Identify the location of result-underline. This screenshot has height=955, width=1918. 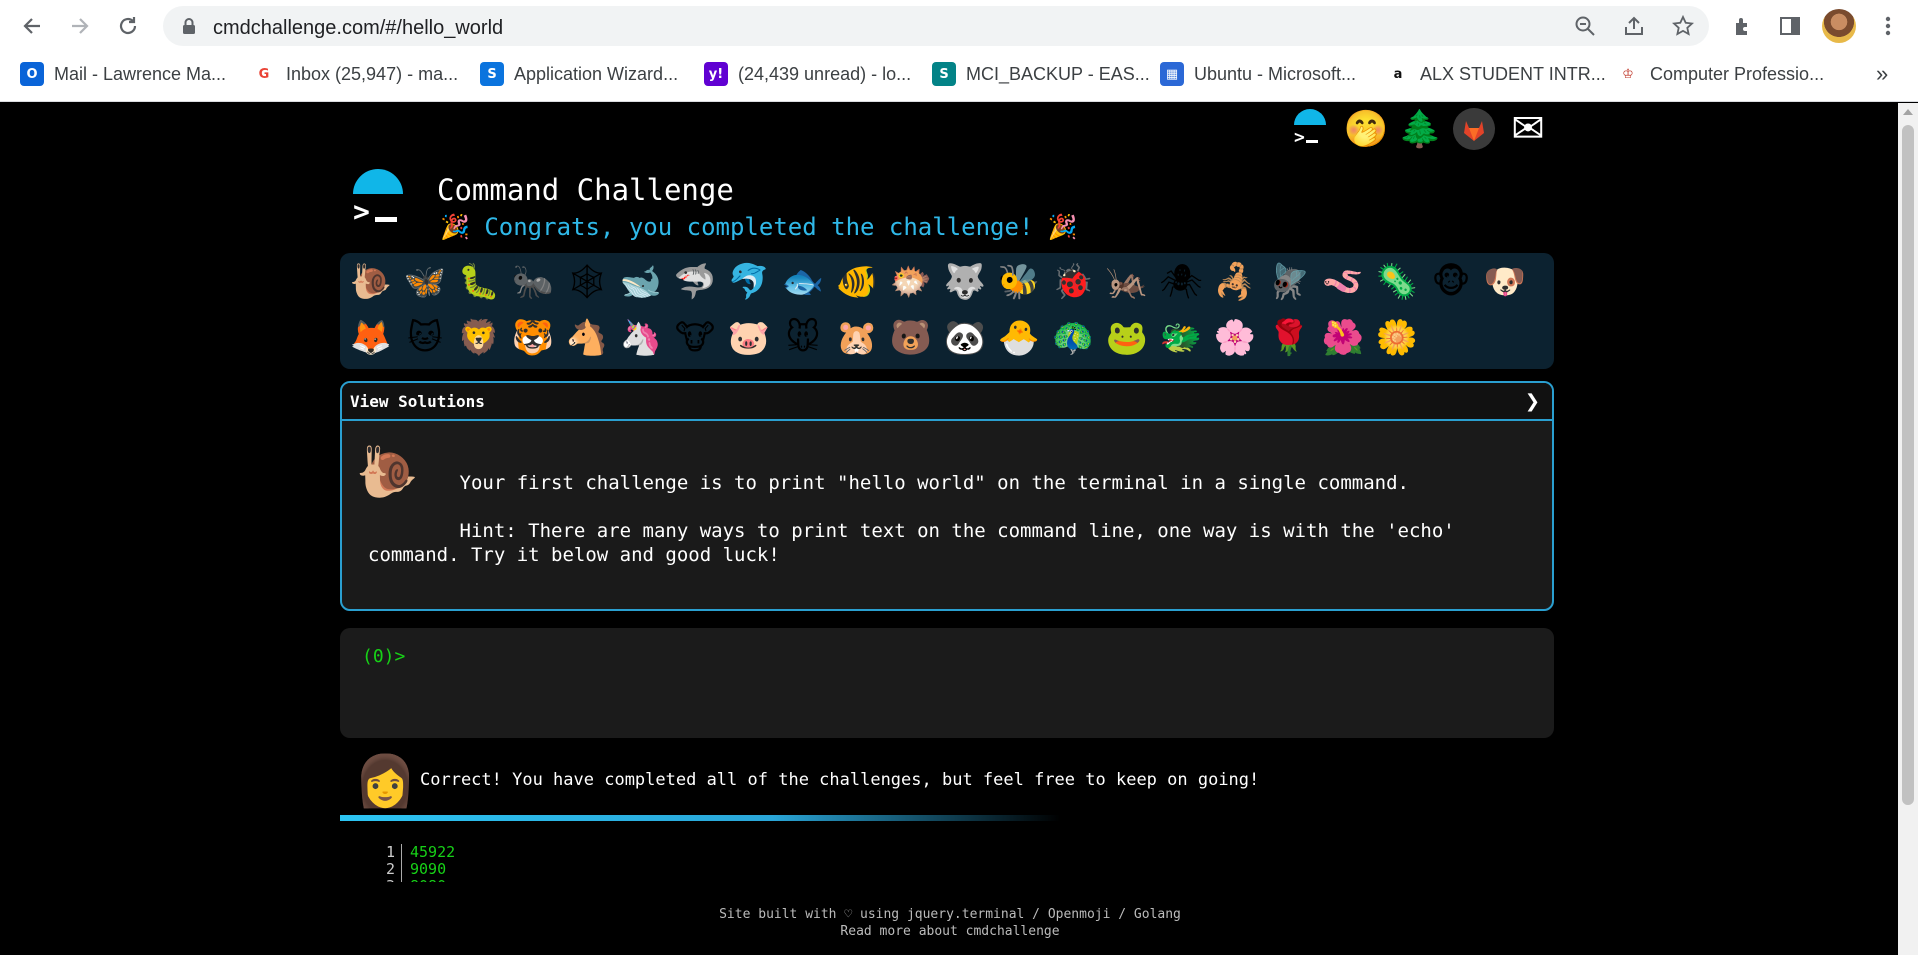
(700, 818).